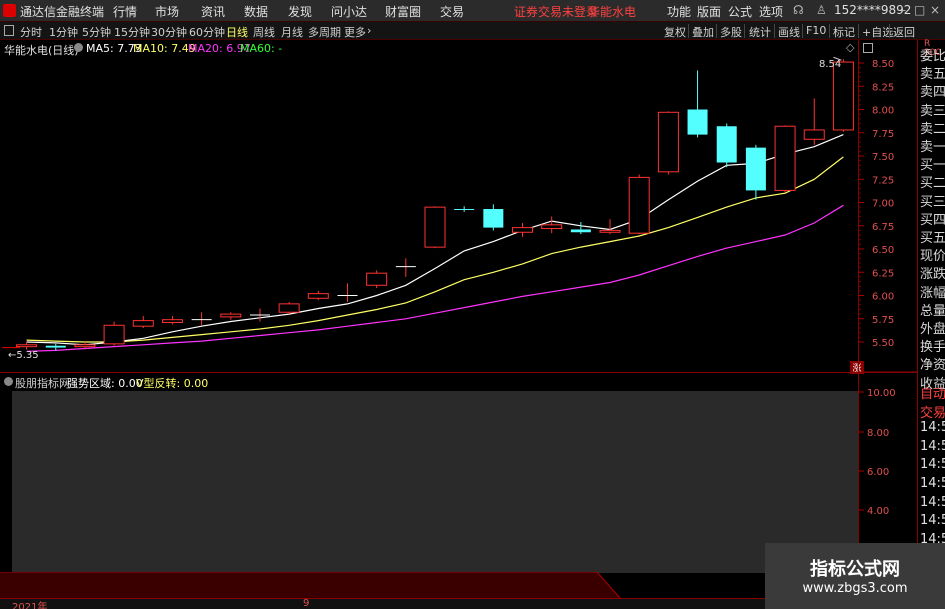 Image resolution: width=945 pixels, height=609 pixels. I want to click on menu-item-trade: 交易, so click(452, 11).